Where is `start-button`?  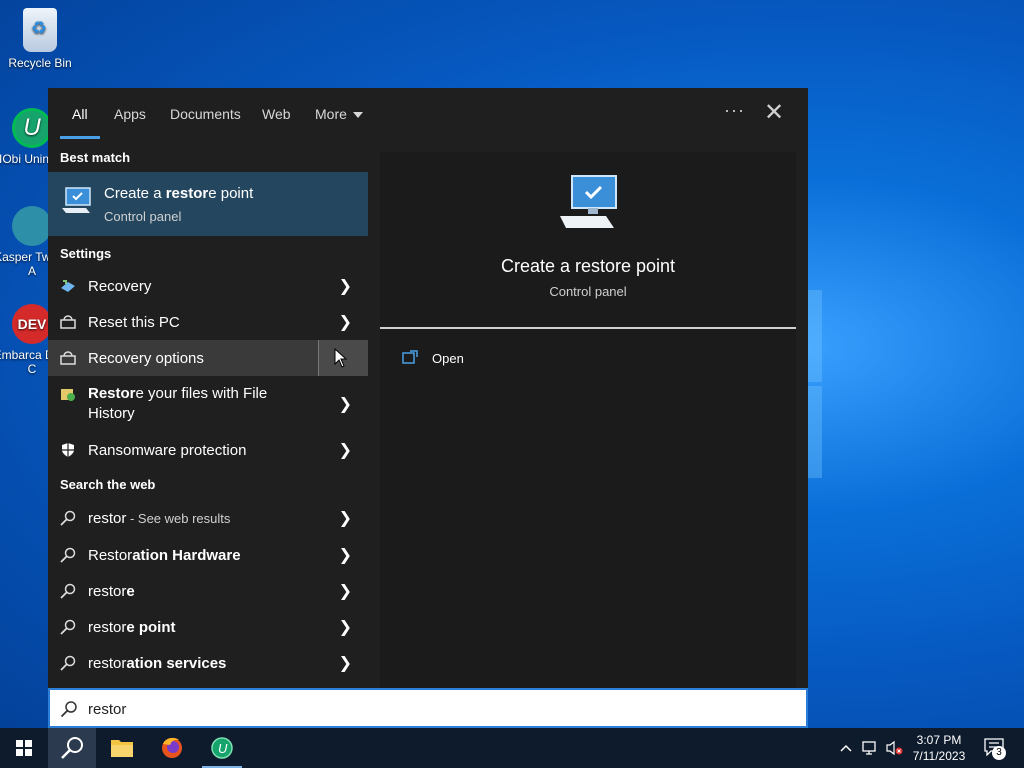
start-button is located at coordinates (24, 748).